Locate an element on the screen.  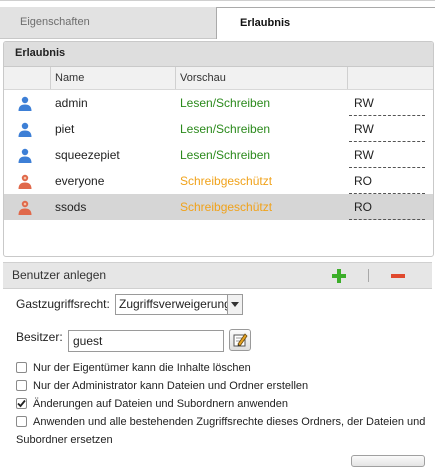
user-name: admin is located at coordinates (71, 103).